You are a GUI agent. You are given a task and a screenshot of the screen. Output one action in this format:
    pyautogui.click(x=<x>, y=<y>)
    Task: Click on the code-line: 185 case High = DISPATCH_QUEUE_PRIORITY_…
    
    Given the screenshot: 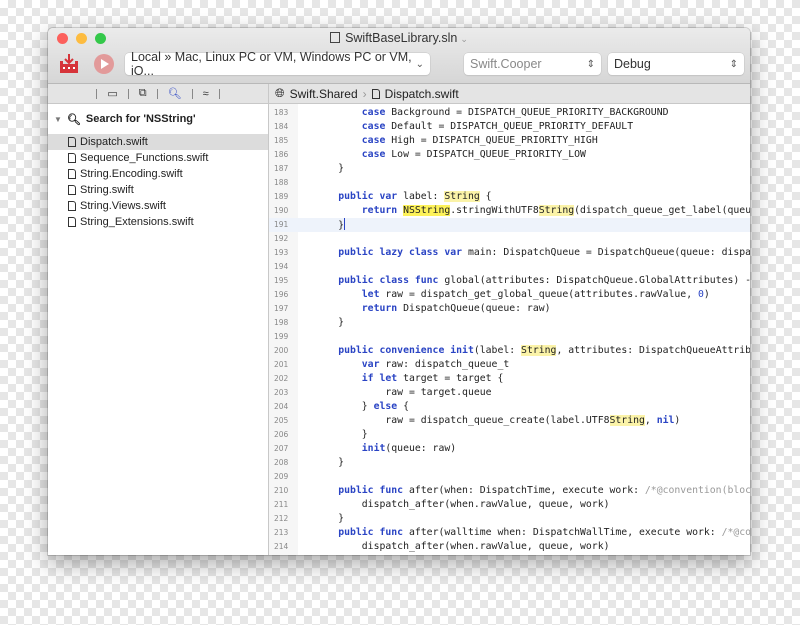 What is the action you would take?
    pyautogui.click(x=509, y=141)
    